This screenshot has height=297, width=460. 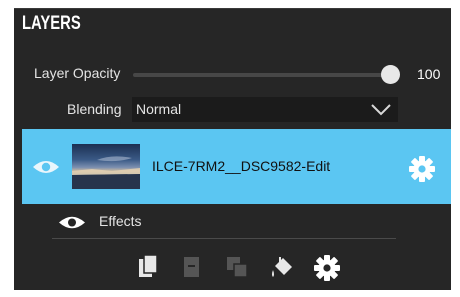 What do you see at coordinates (265, 109) in the screenshot?
I see `blending-dropdown: Normal` at bounding box center [265, 109].